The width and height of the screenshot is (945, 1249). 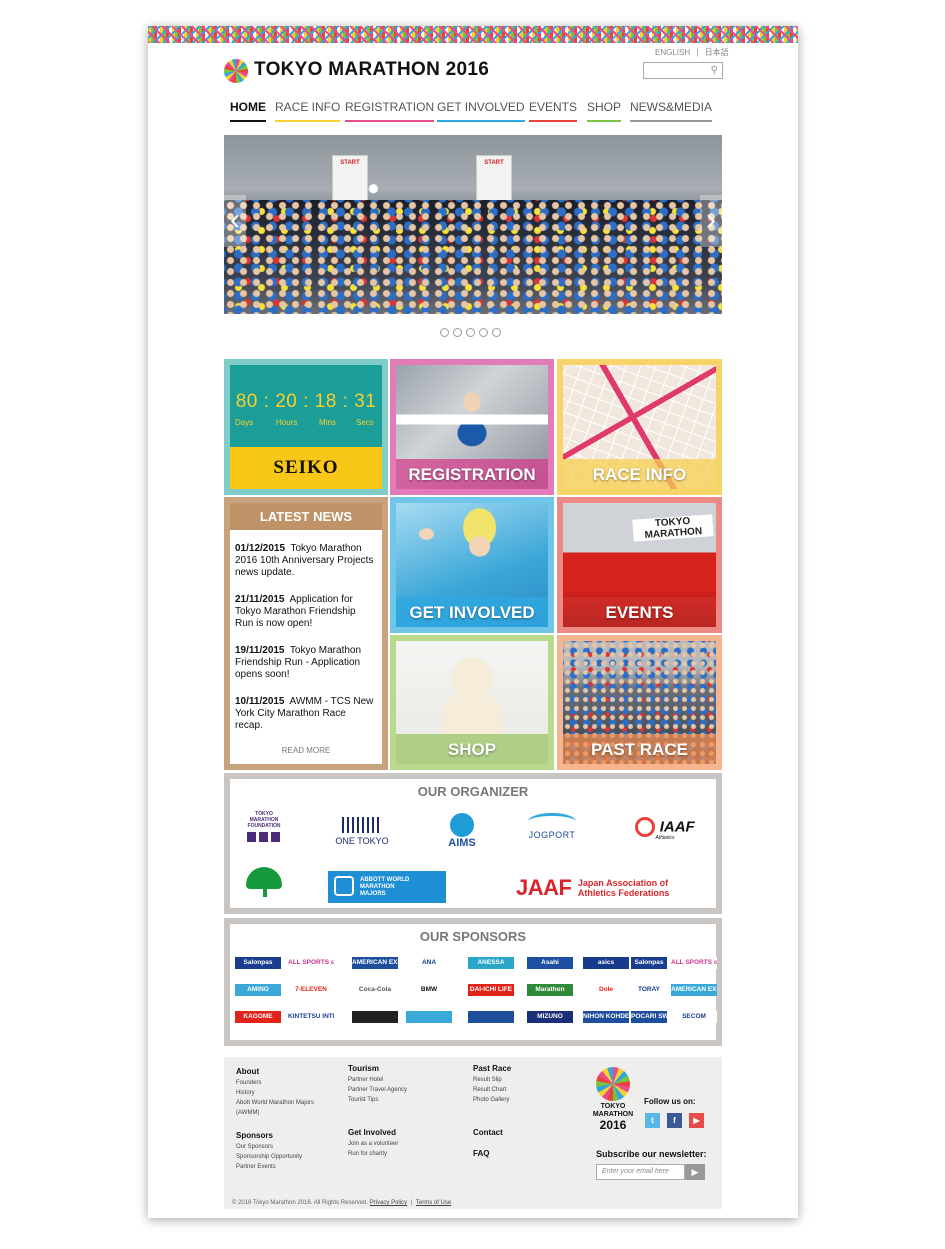 What do you see at coordinates (639, 749) in the screenshot?
I see `past-race-label: PAST RACE` at bounding box center [639, 749].